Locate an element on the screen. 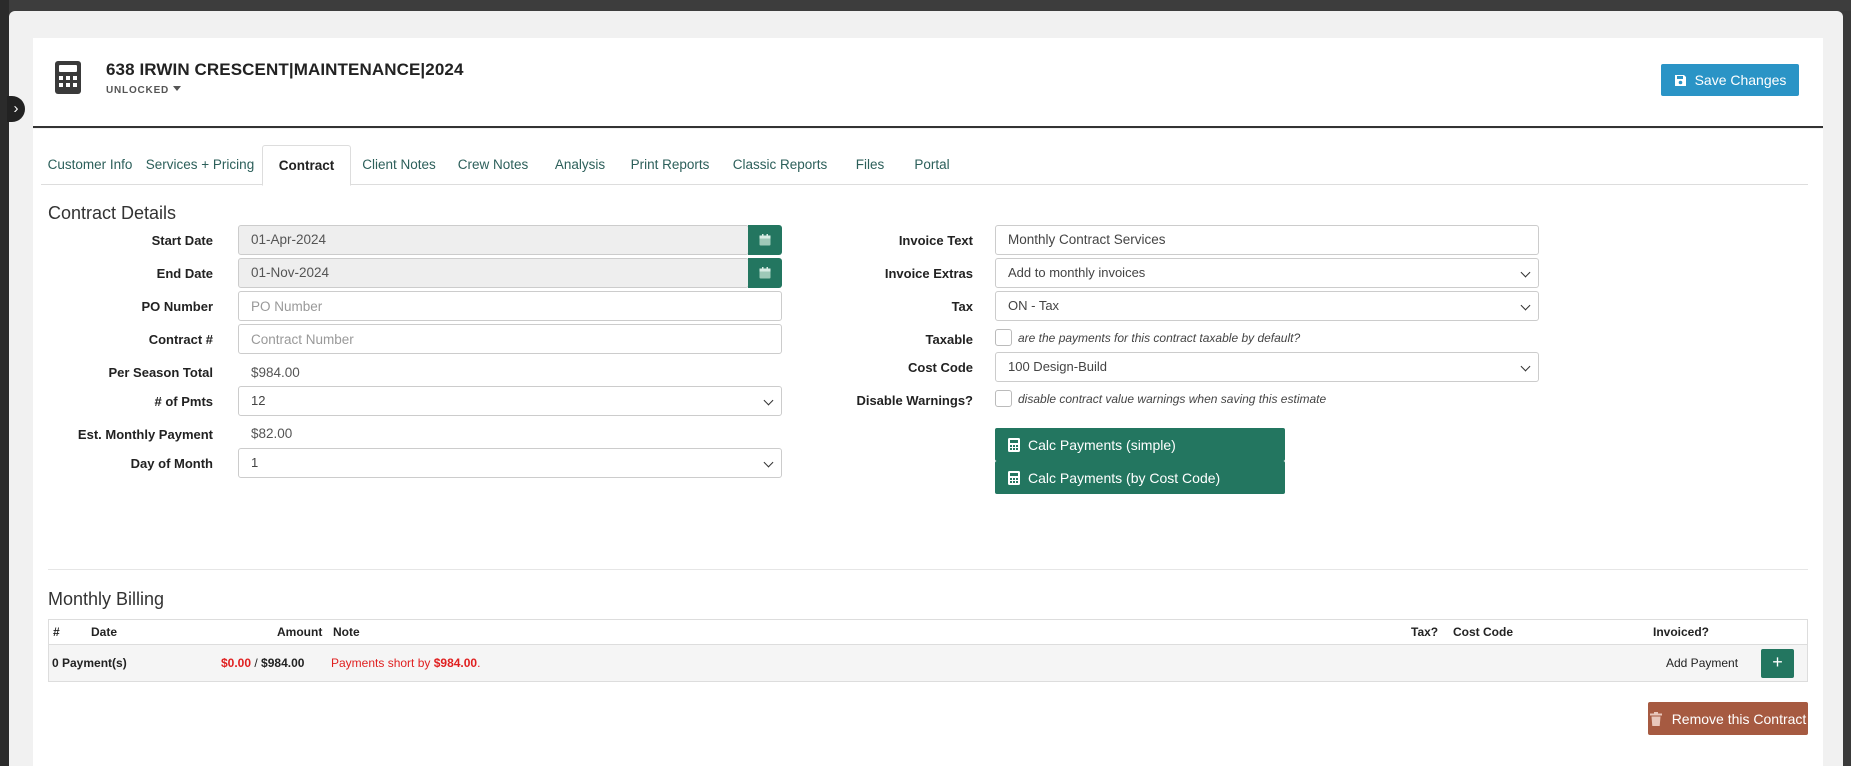 The width and height of the screenshot is (1851, 766). invoice-text-label: Invoice Text is located at coordinates (935, 240).